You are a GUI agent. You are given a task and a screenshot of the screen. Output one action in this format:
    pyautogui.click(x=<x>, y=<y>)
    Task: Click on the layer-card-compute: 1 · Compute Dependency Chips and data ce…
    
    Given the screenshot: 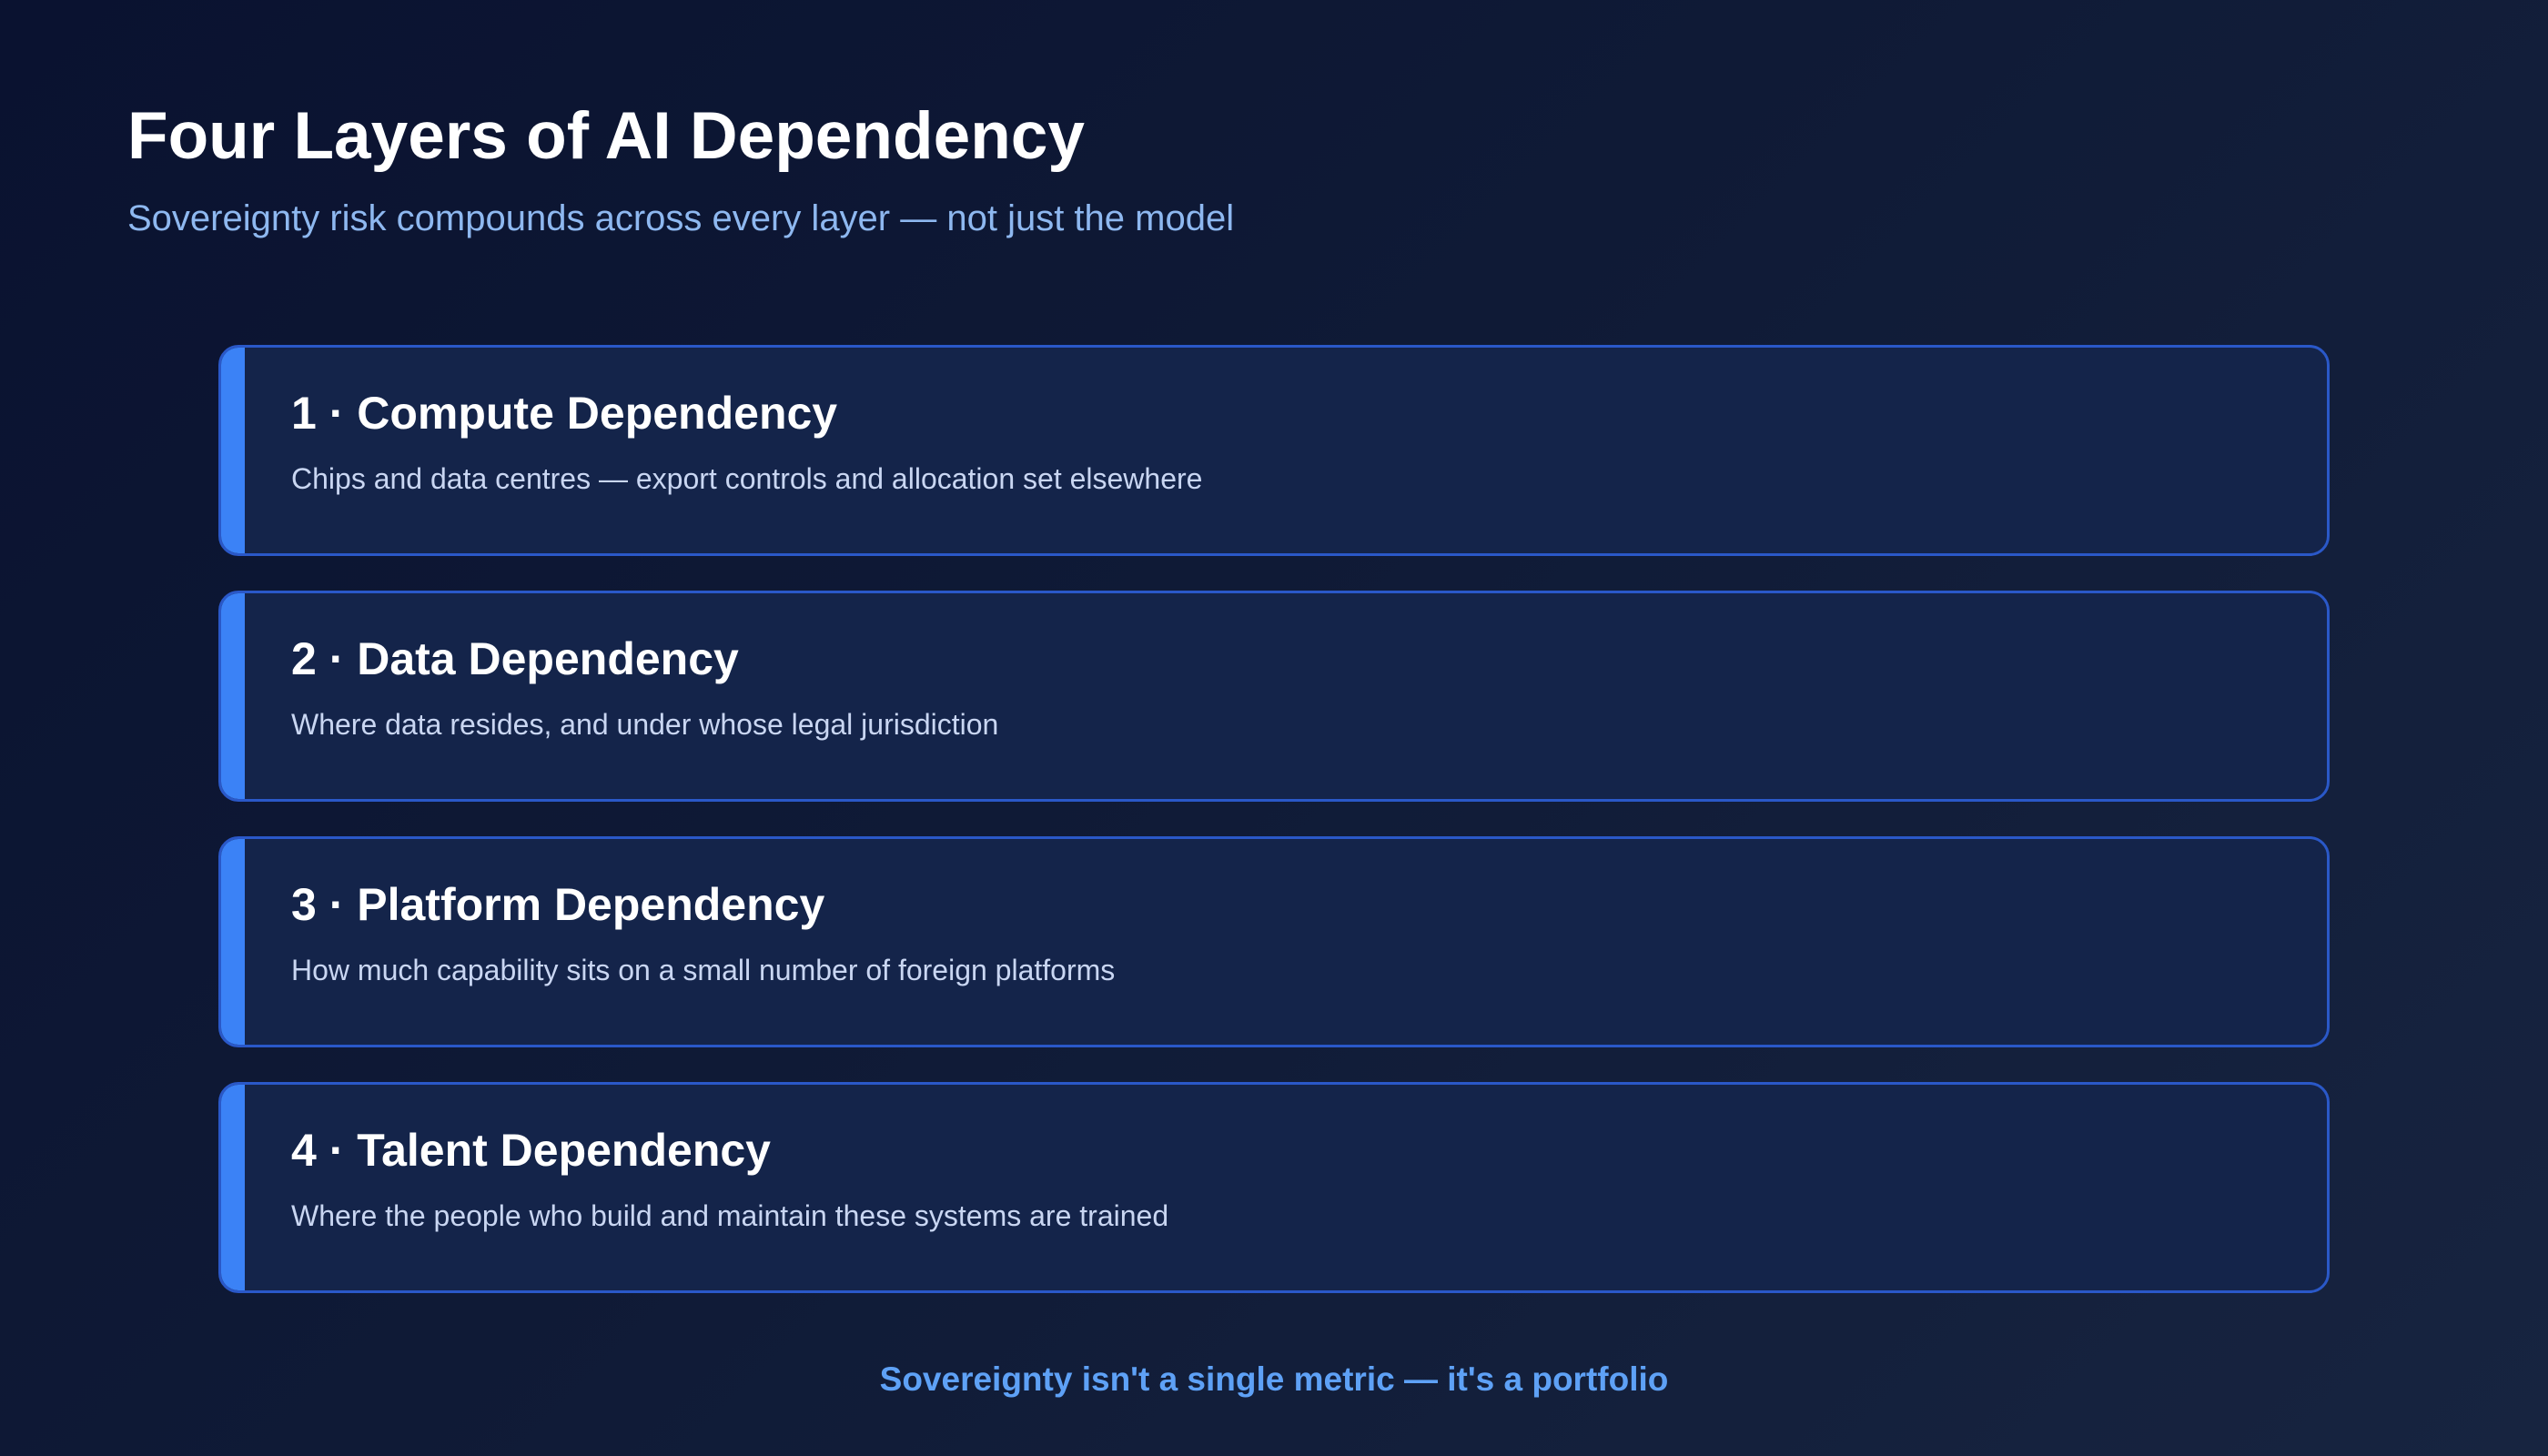 What is the action you would take?
    pyautogui.click(x=1274, y=451)
    